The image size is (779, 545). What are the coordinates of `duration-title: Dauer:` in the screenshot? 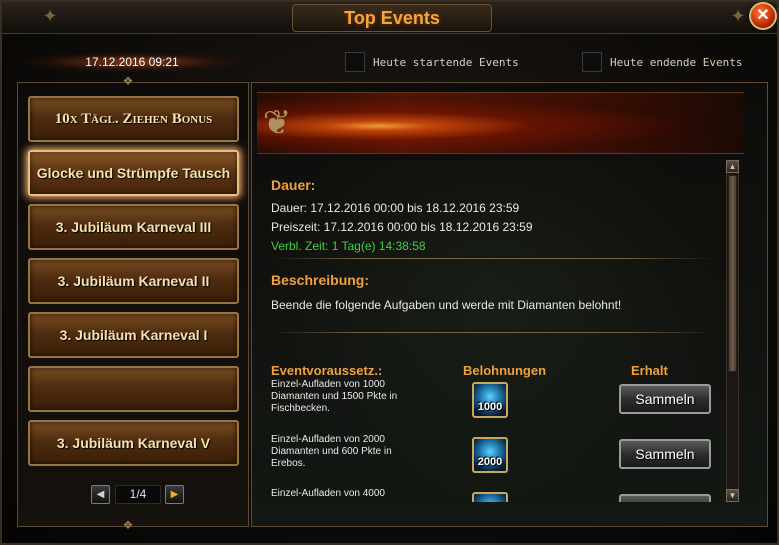 It's located at (293, 185).